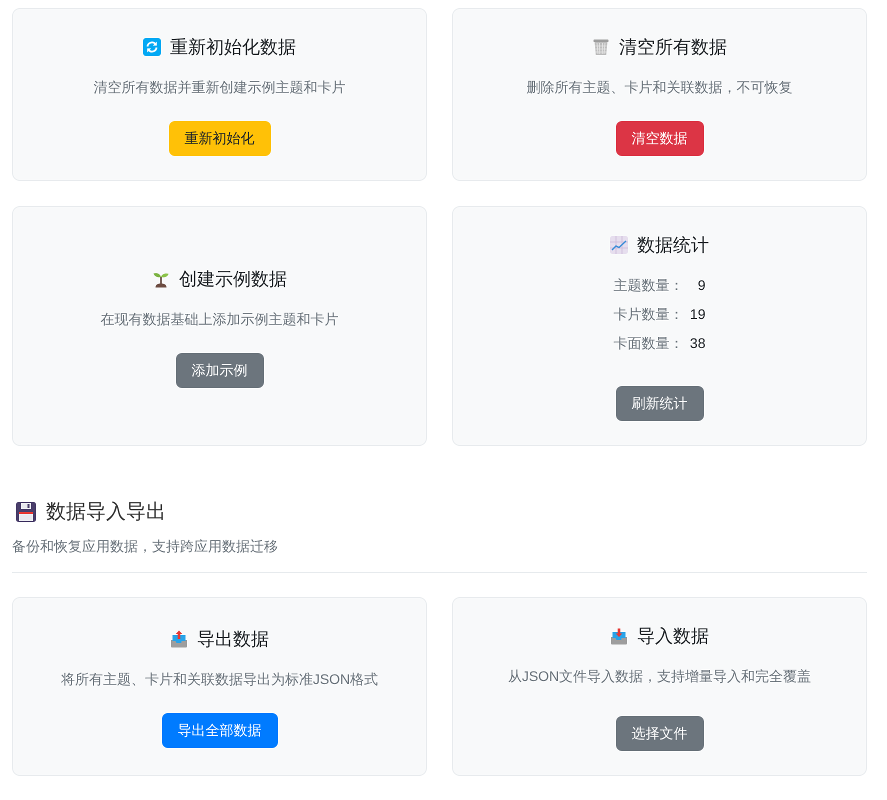  I want to click on section-title: 数据导入导出, so click(106, 512).